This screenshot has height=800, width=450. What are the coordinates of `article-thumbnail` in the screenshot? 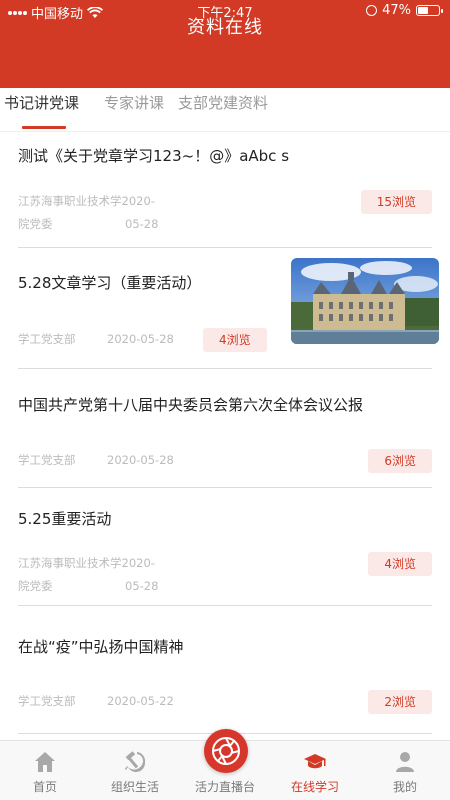 It's located at (365, 301).